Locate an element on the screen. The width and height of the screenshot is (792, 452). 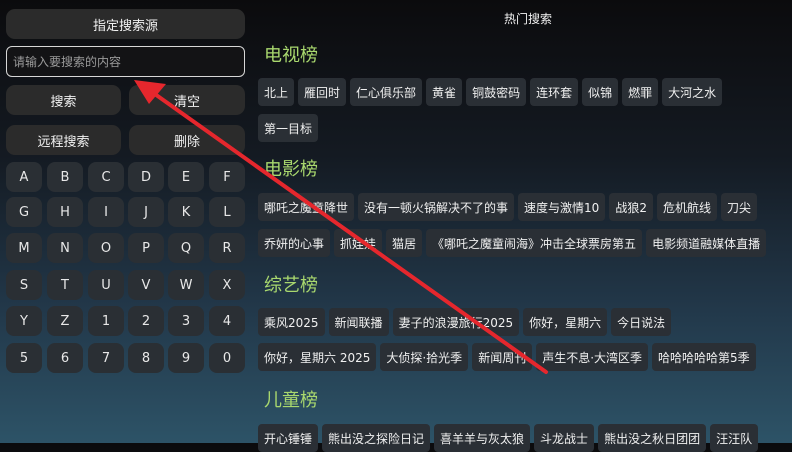
key-9: 9 is located at coordinates (186, 358).